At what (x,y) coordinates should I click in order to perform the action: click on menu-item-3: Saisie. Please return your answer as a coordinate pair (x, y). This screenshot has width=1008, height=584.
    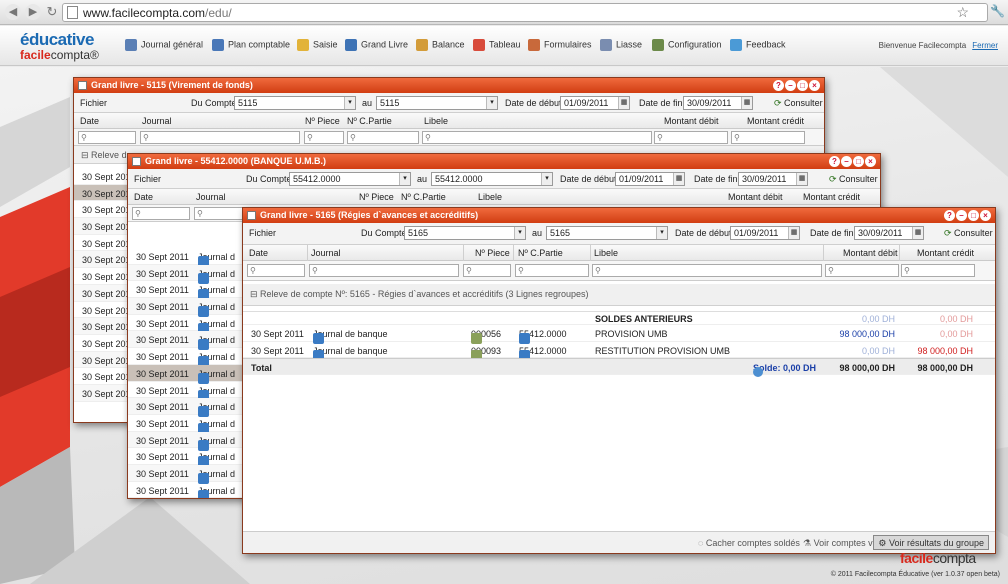
    Looking at the image, I should click on (317, 45).